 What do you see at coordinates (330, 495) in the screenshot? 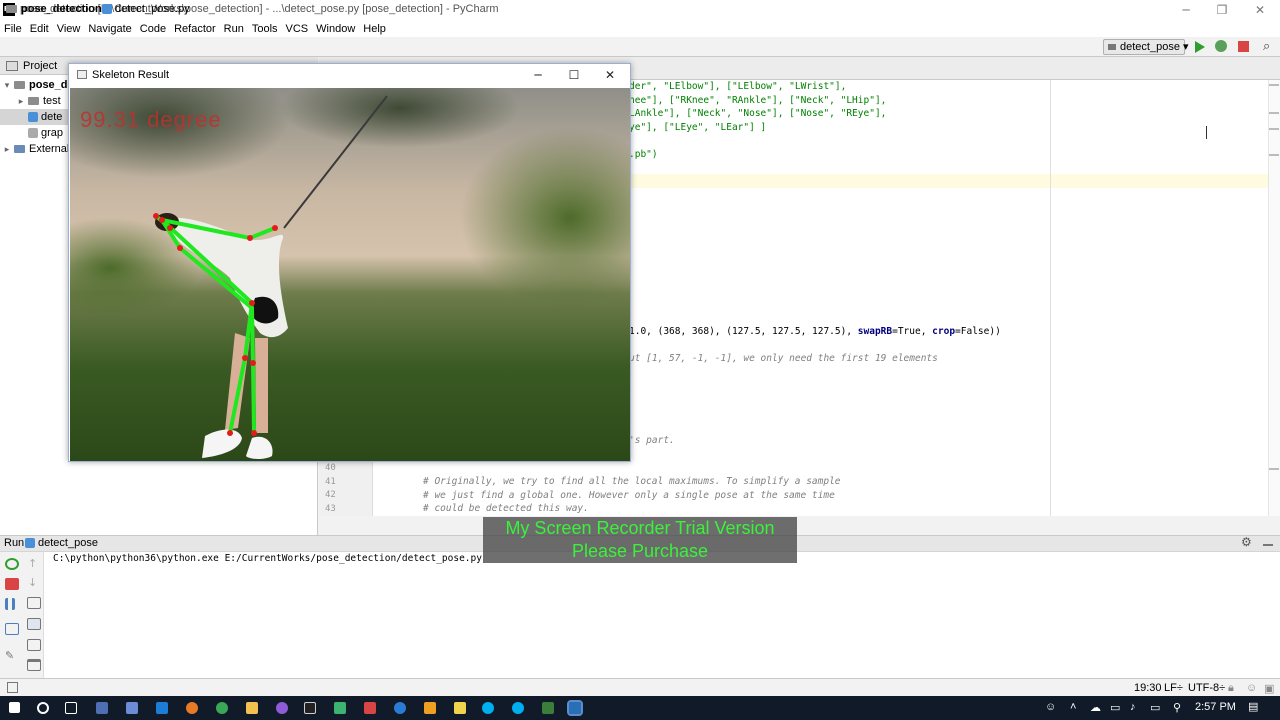
I see `line-number: 42` at bounding box center [330, 495].